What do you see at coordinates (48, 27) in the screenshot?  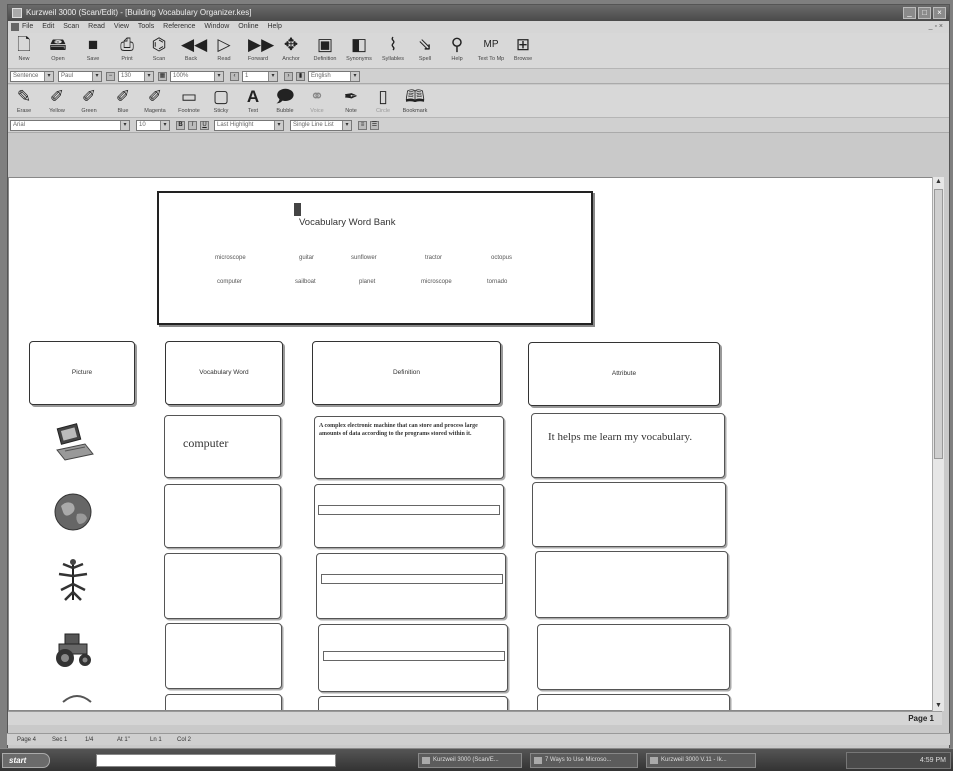 I see `menu-edit: Edit` at bounding box center [48, 27].